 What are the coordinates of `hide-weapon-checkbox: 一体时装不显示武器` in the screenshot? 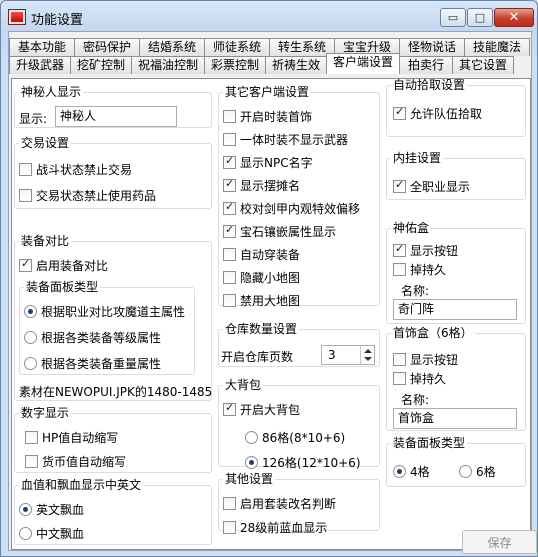 It's located at (285, 139).